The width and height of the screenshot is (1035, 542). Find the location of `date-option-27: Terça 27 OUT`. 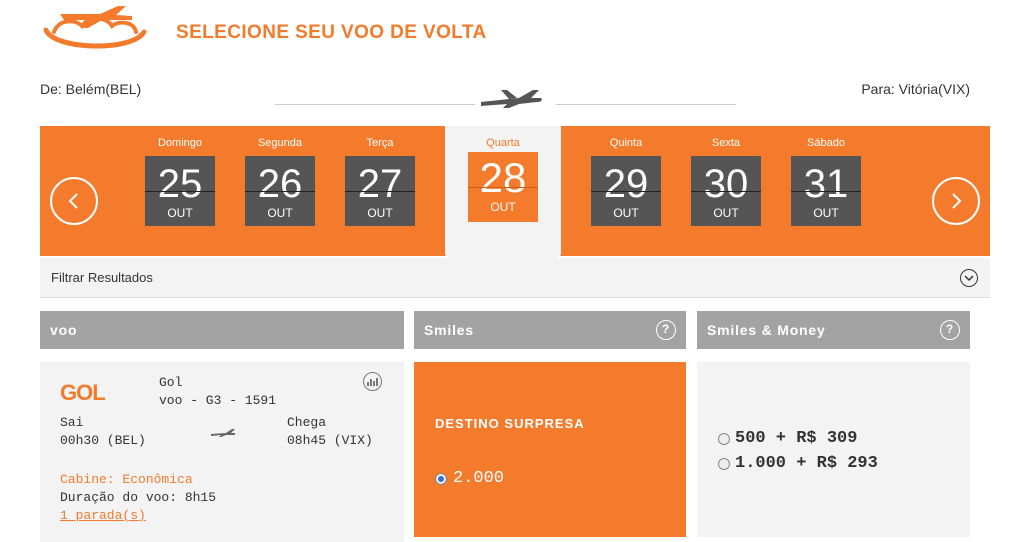

date-option-27: Terça 27 OUT is located at coordinates (380, 176).